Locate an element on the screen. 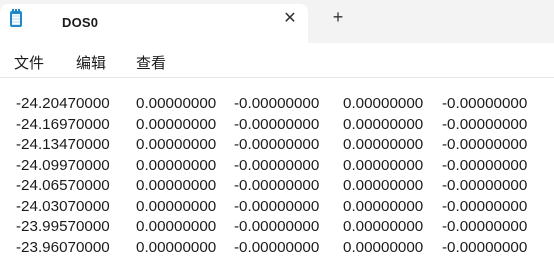 The image size is (554, 266). notepad-icon is located at coordinates (16, 18).